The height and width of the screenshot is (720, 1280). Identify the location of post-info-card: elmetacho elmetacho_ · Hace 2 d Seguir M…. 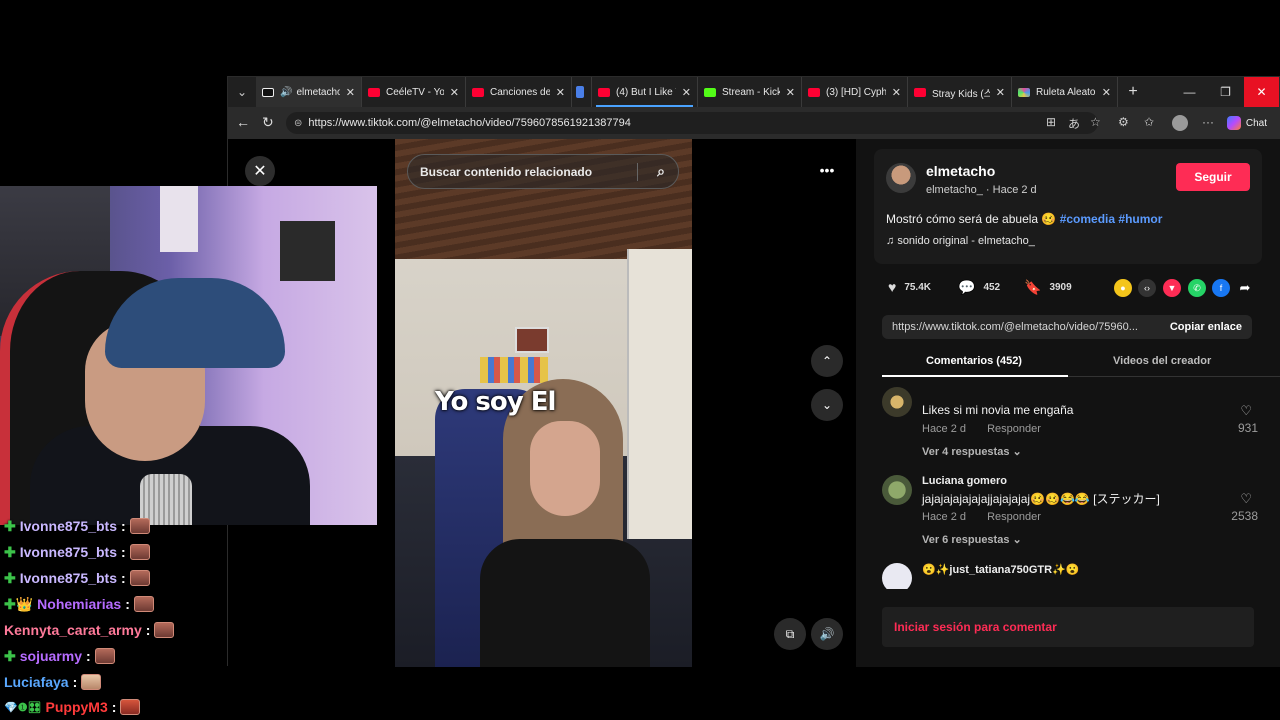
(1068, 206).